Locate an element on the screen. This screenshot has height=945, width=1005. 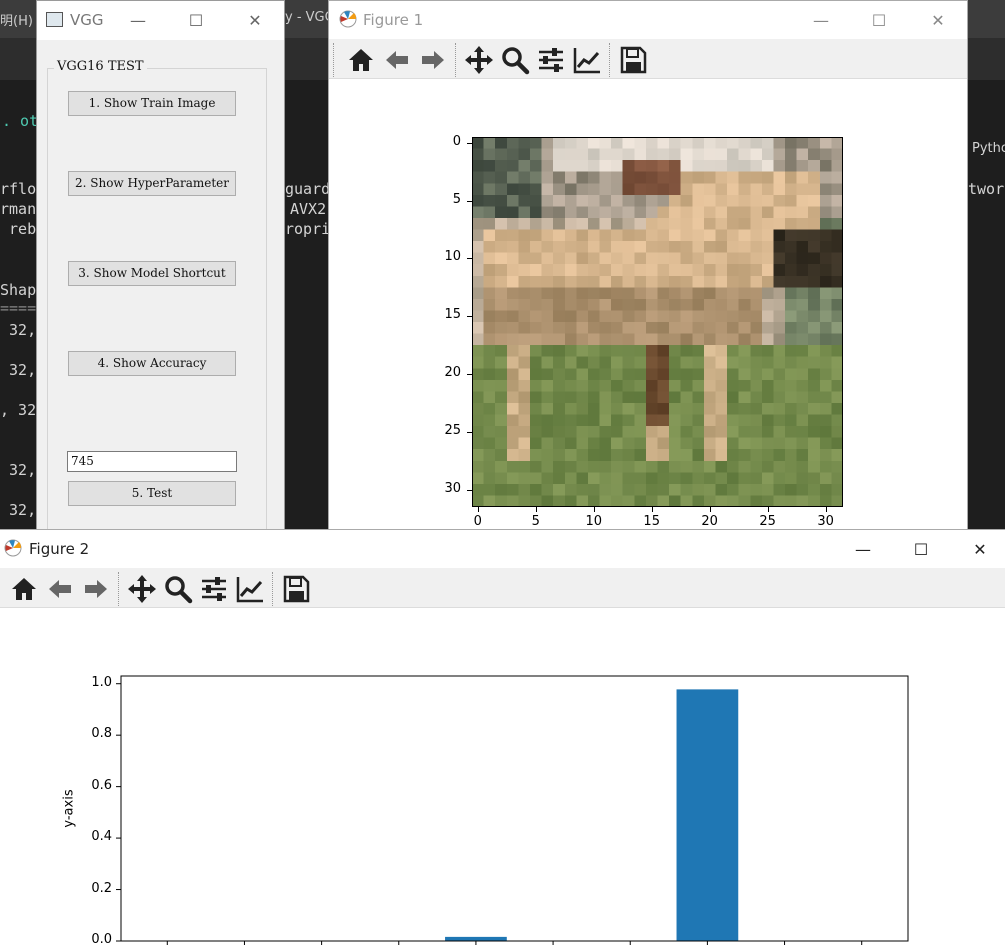
y-tick-label: 0.0 is located at coordinates (101, 938).